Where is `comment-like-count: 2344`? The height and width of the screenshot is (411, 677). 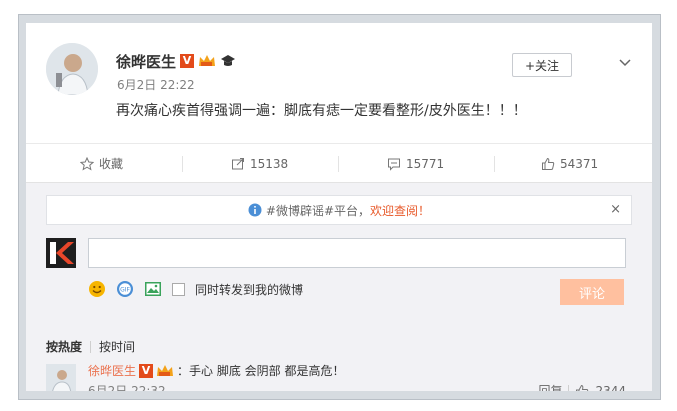 comment-like-count: 2344 is located at coordinates (610, 387).